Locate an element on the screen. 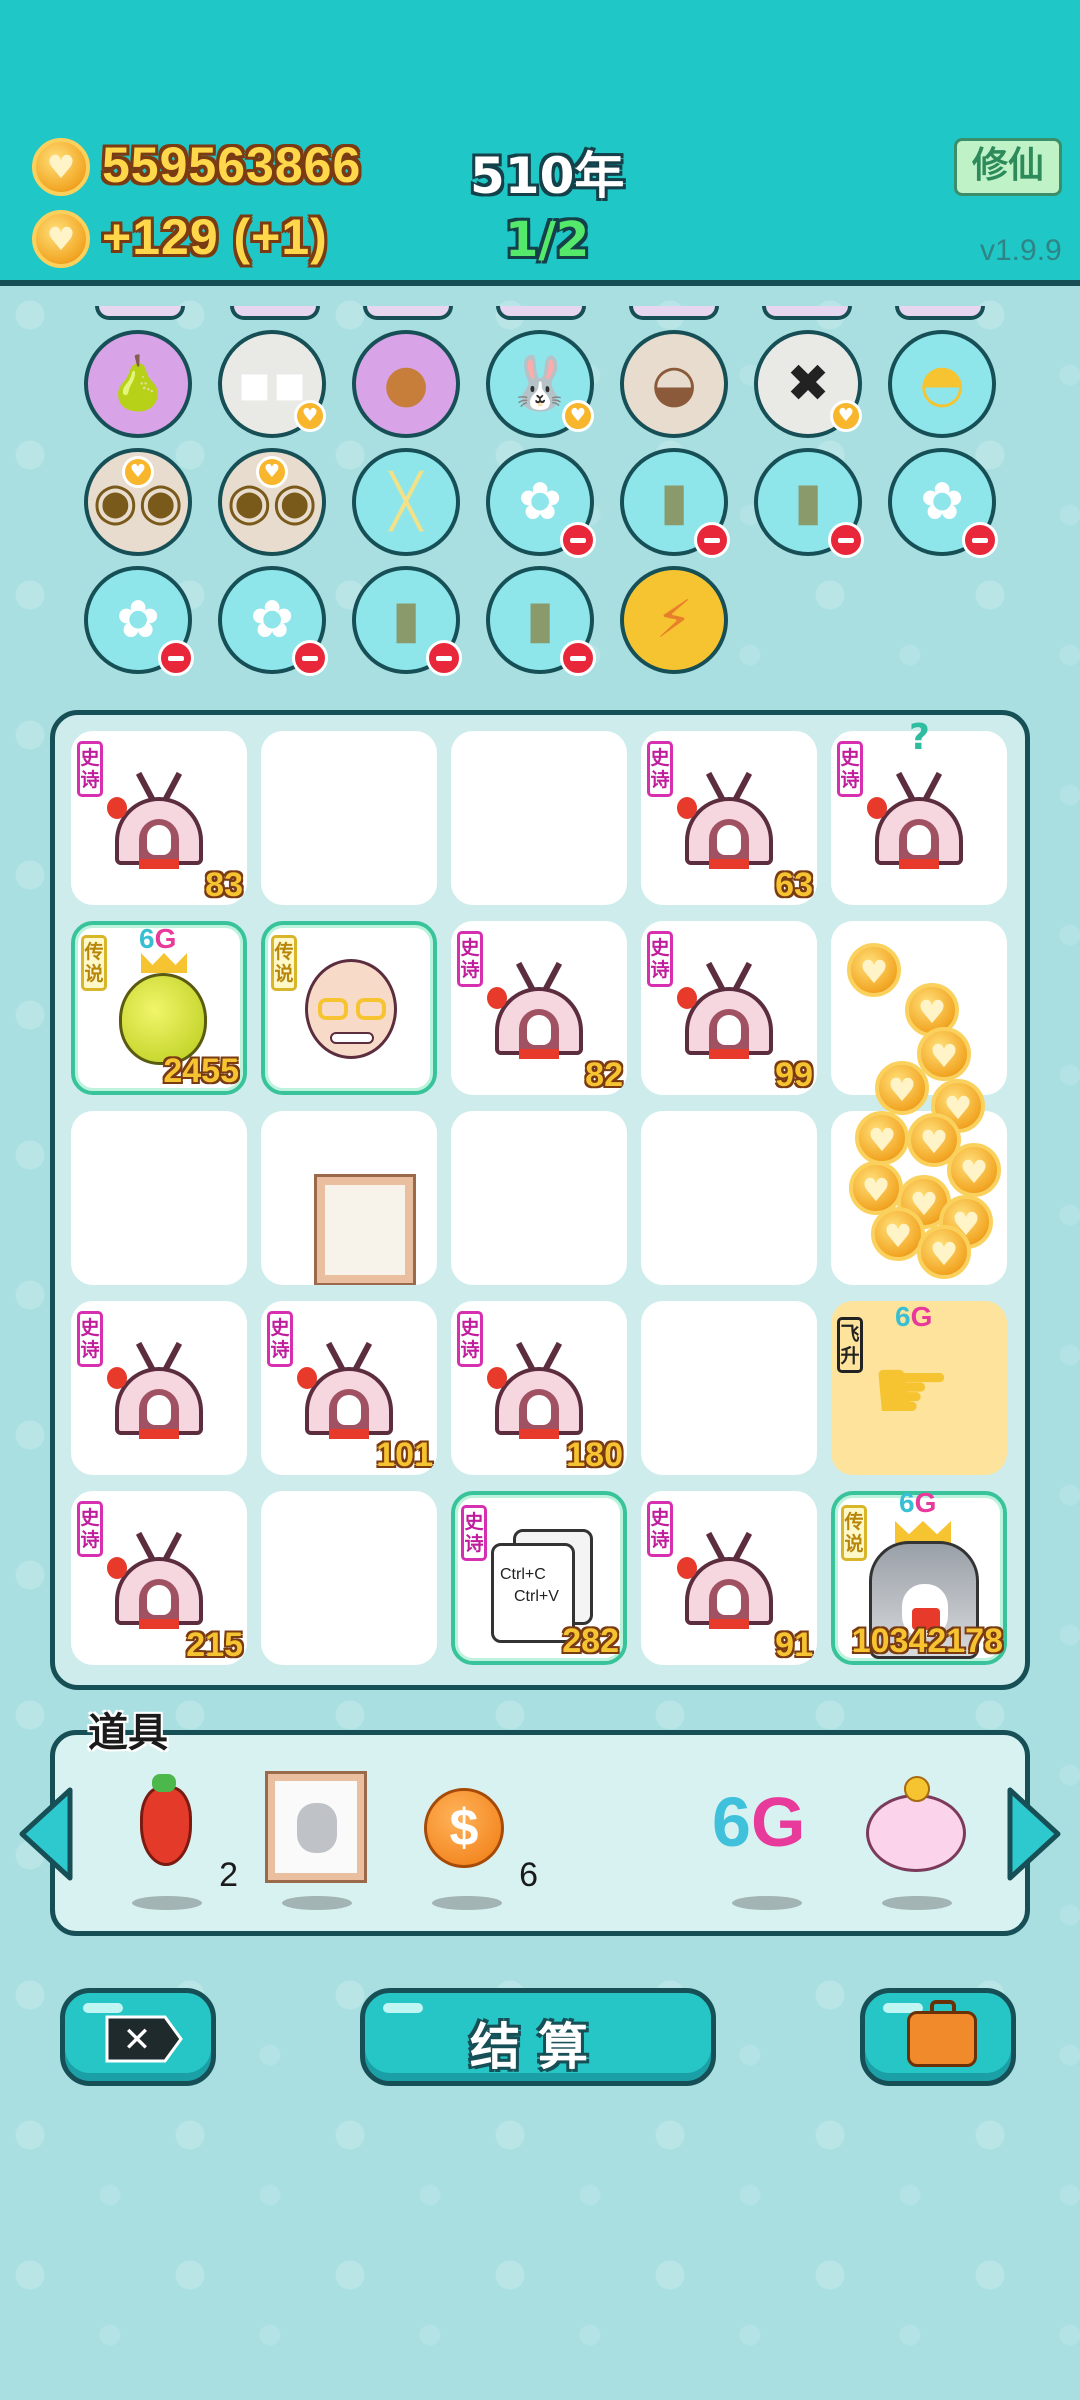  lightning-icon: ⚡ is located at coordinates (674, 620).